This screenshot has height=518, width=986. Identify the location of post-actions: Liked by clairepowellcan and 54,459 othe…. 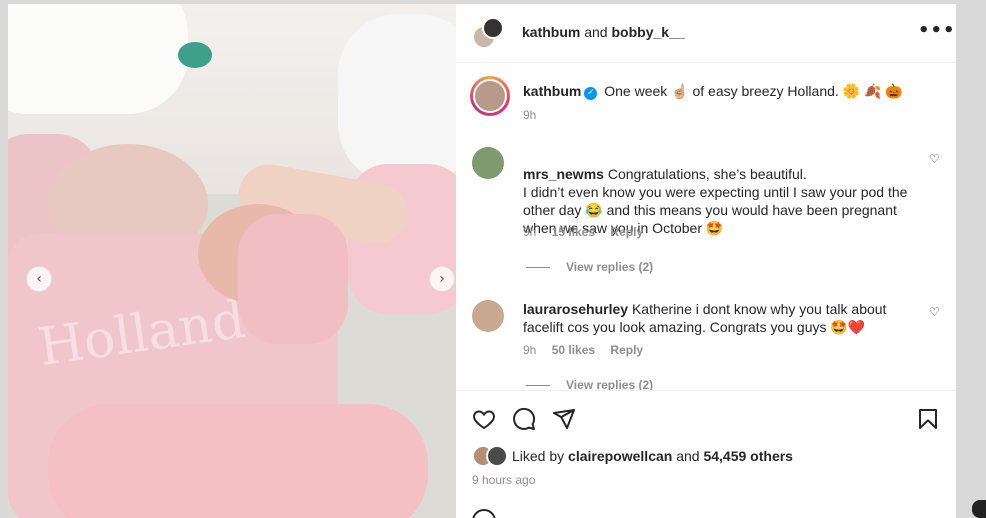
(706, 454).